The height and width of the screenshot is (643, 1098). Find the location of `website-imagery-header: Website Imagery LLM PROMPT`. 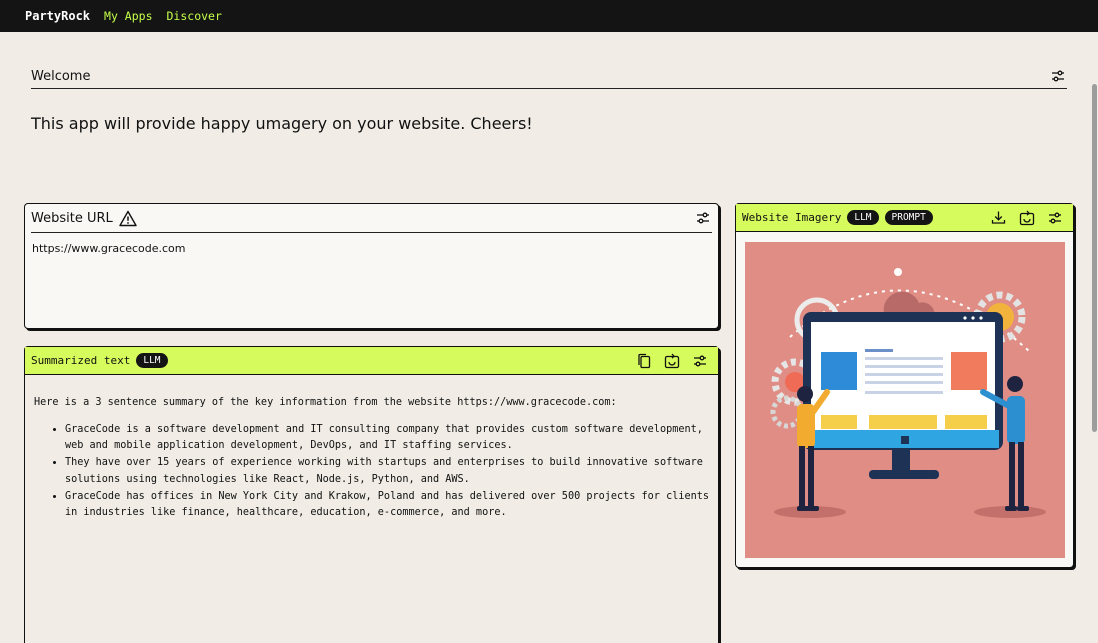

website-imagery-header: Website Imagery LLM PROMPT is located at coordinates (904, 218).